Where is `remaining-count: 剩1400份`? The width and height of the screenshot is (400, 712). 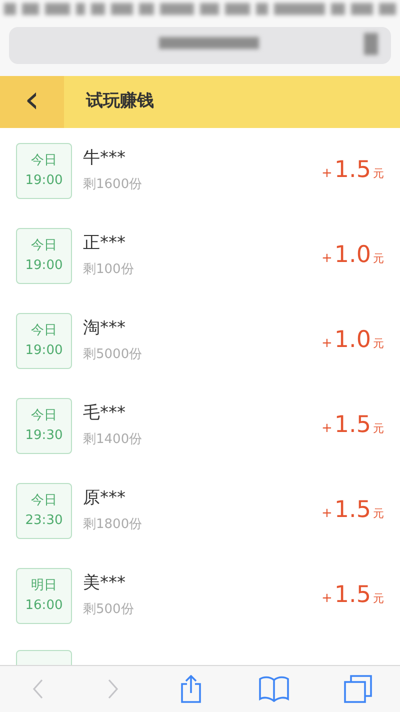 remaining-count: 剩1400份 is located at coordinates (113, 439).